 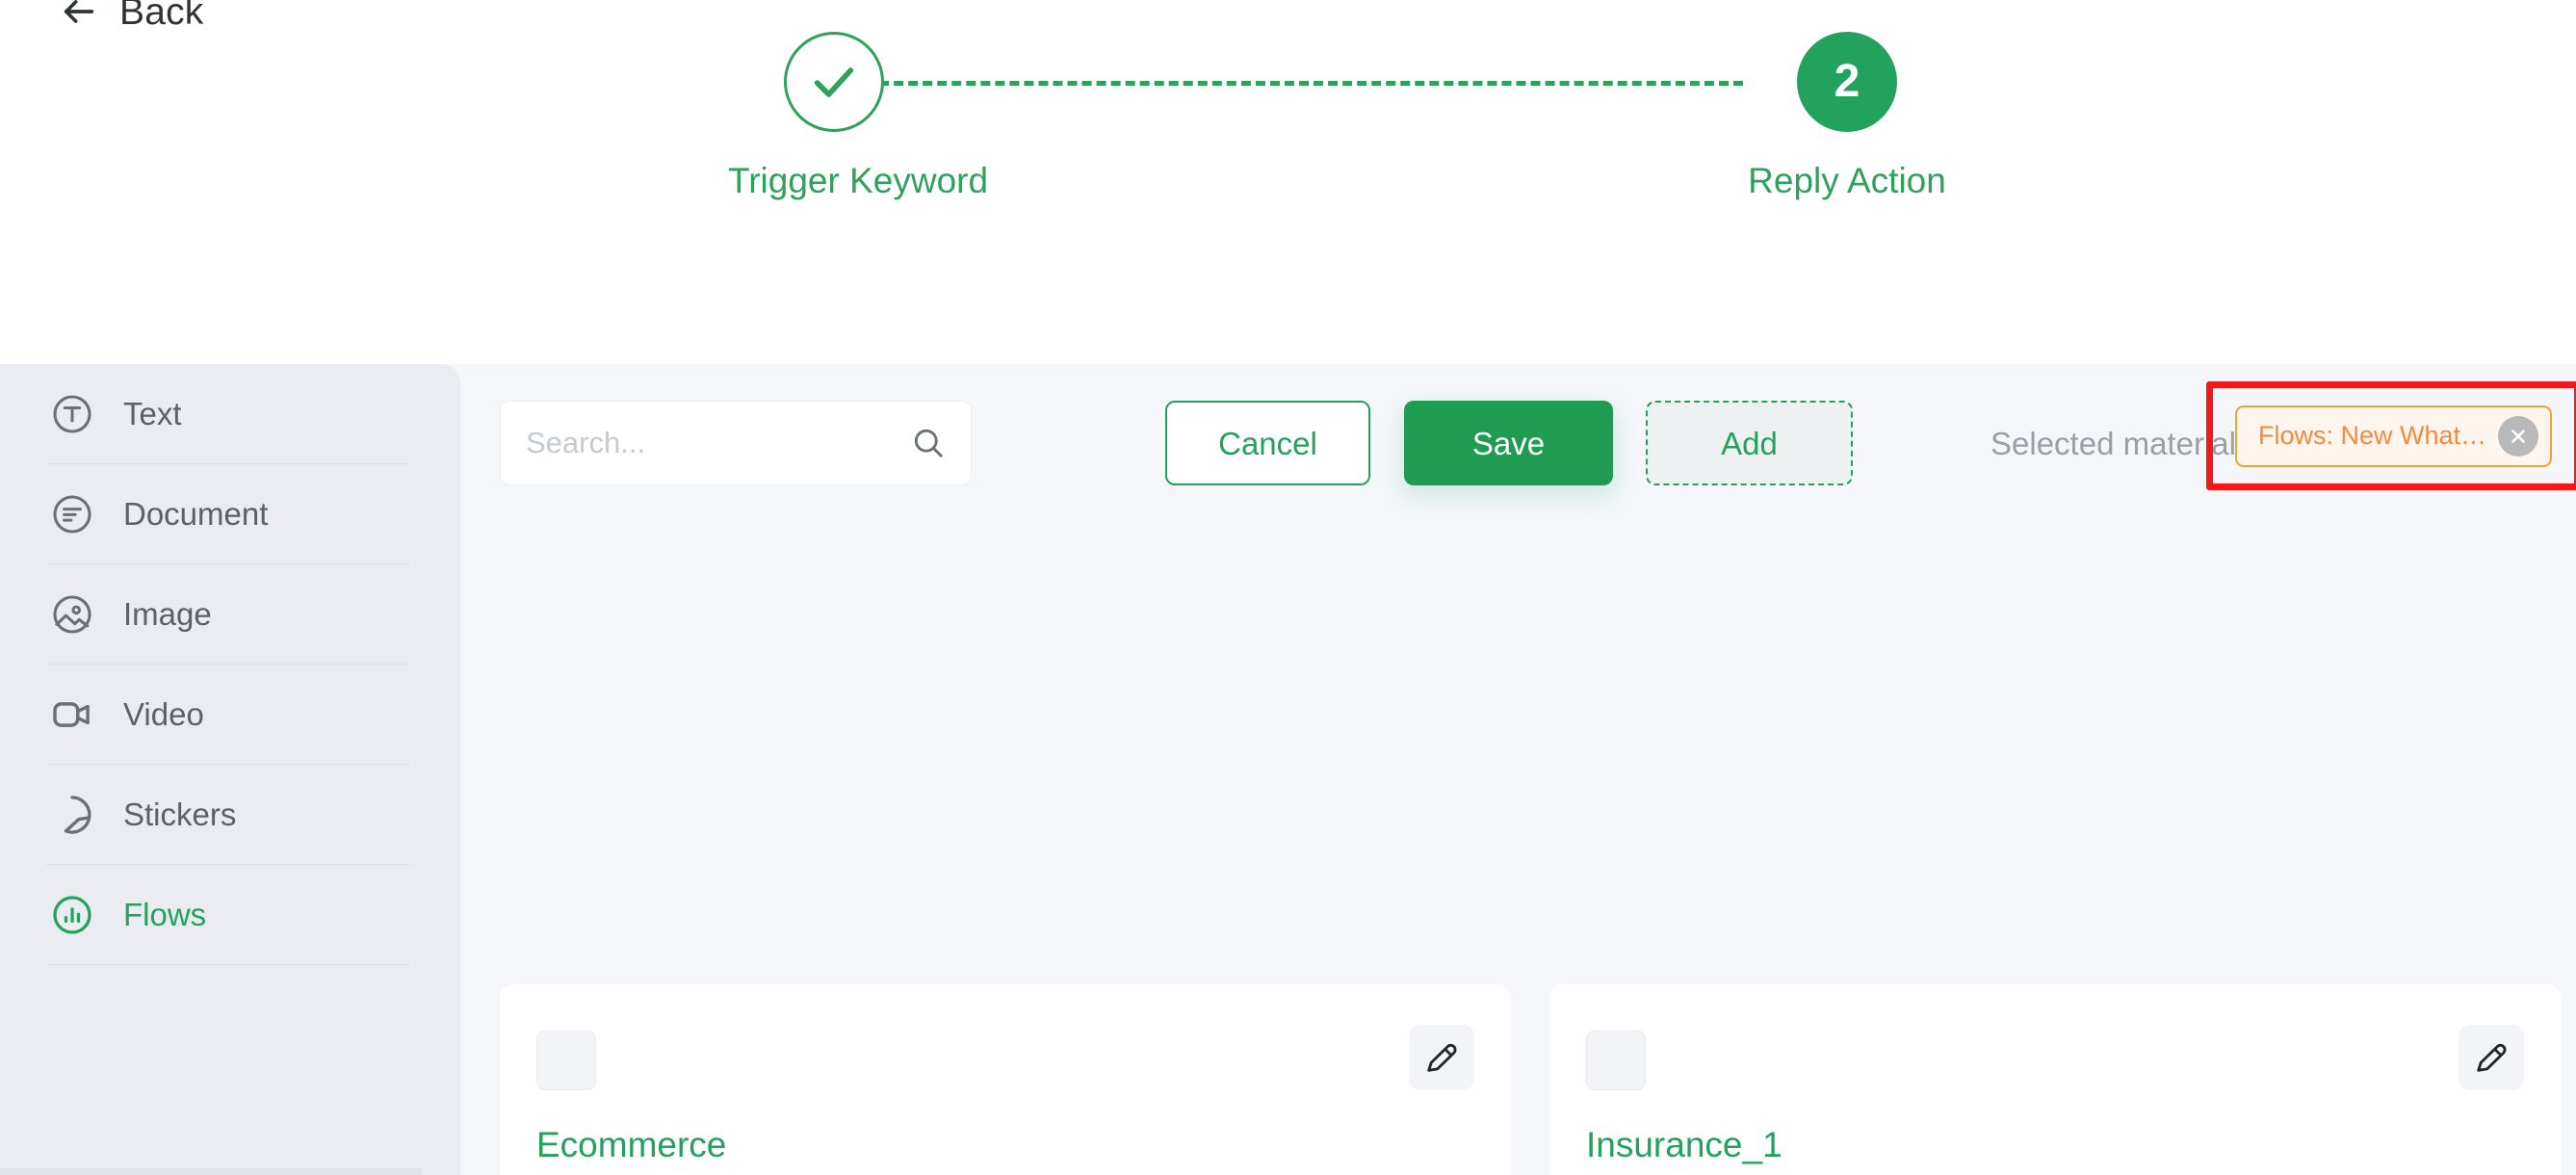 What do you see at coordinates (230, 614) in the screenshot?
I see `sidebar-item-image: Image` at bounding box center [230, 614].